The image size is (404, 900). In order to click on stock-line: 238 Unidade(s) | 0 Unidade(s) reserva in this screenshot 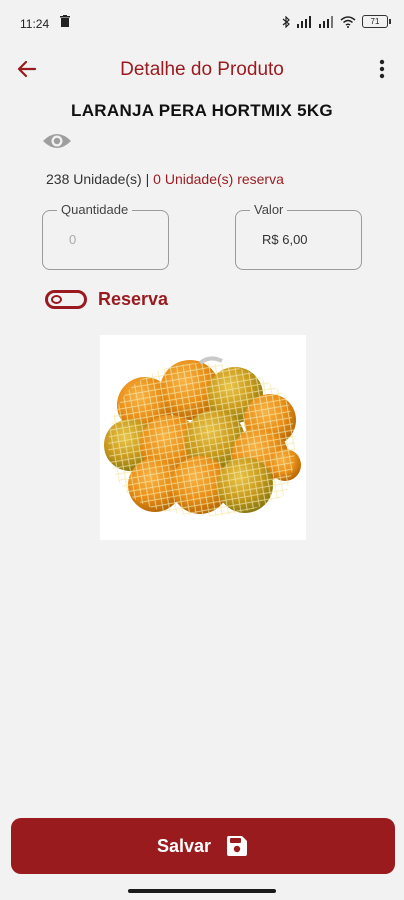, I will do `click(165, 179)`.